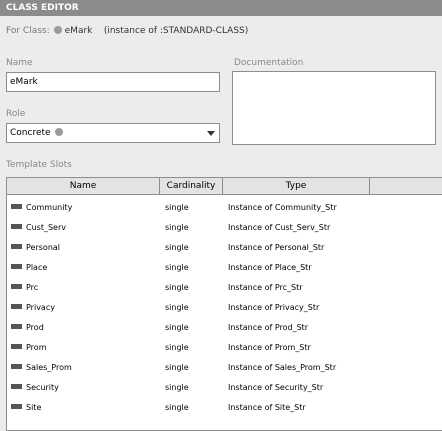 The width and height of the screenshot is (442, 431). I want to click on table-row: Personal single Instance of Personal_Str, so click(224, 248).